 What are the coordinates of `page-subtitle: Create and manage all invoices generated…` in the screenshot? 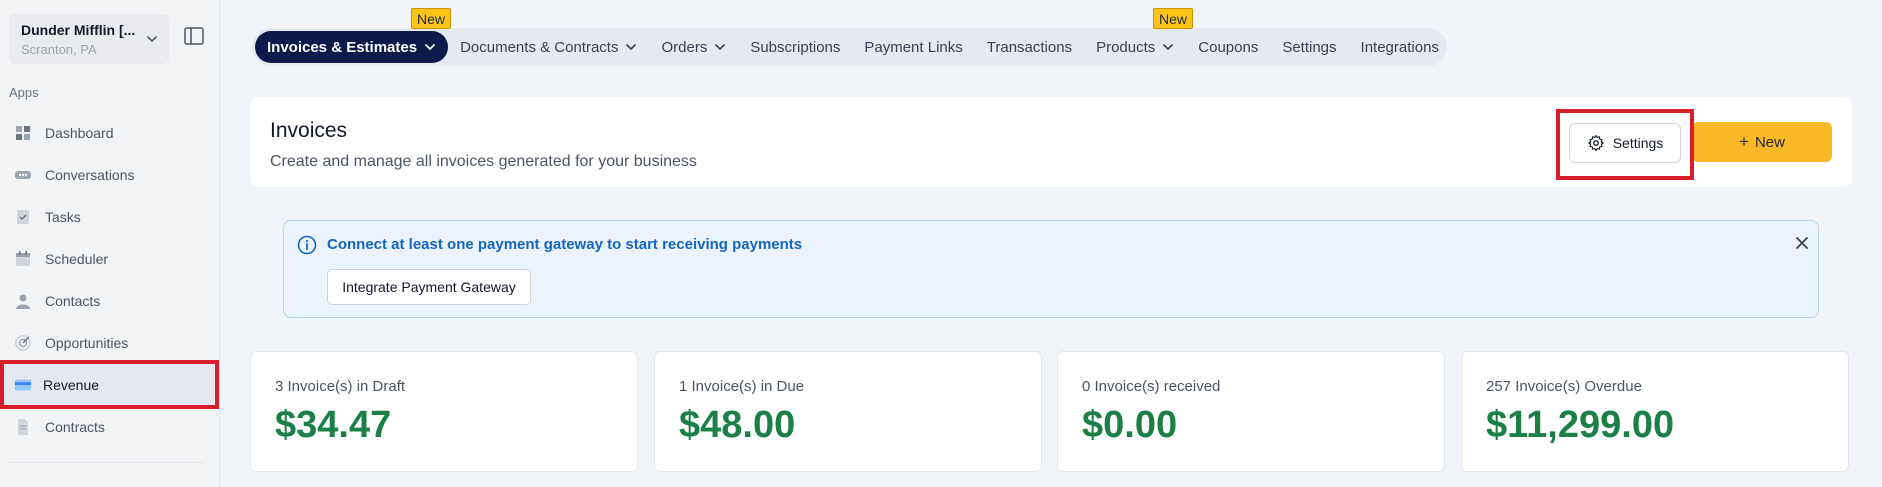 It's located at (483, 161).